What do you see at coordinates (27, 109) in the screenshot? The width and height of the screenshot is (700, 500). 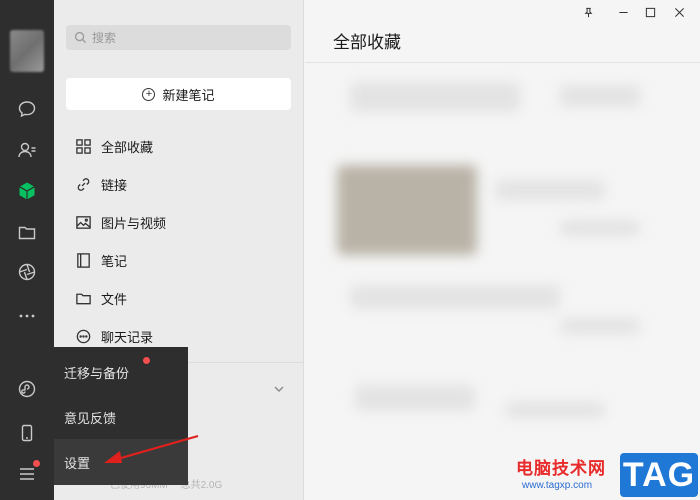 I see `chat-nav-icon` at bounding box center [27, 109].